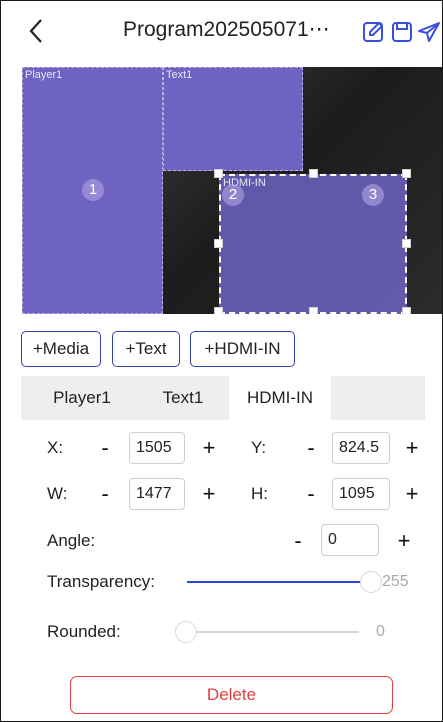  I want to click on window-player1: Player1 1, so click(92, 190).